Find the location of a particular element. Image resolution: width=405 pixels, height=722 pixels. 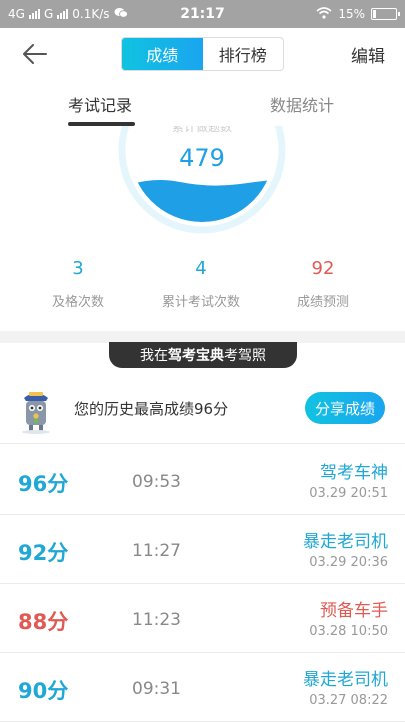

banner-prefix: 我在 is located at coordinates (154, 356).